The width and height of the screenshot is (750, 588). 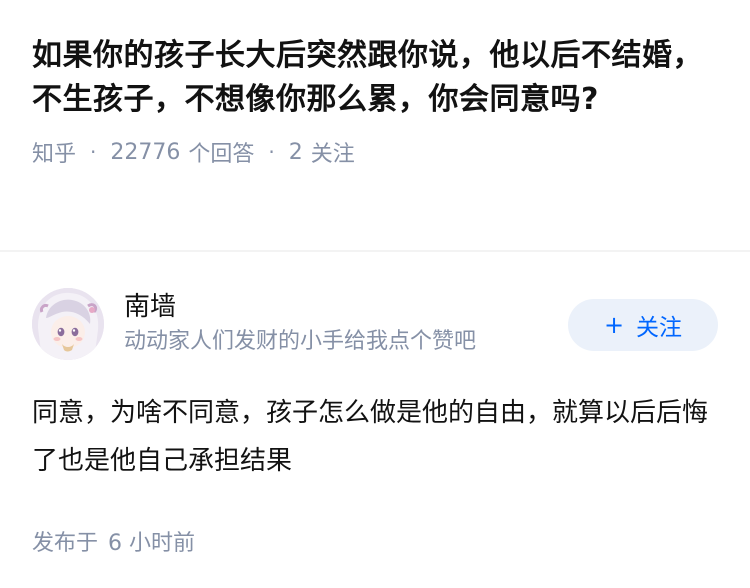 I want to click on plus-icon: +, so click(x=614, y=325).